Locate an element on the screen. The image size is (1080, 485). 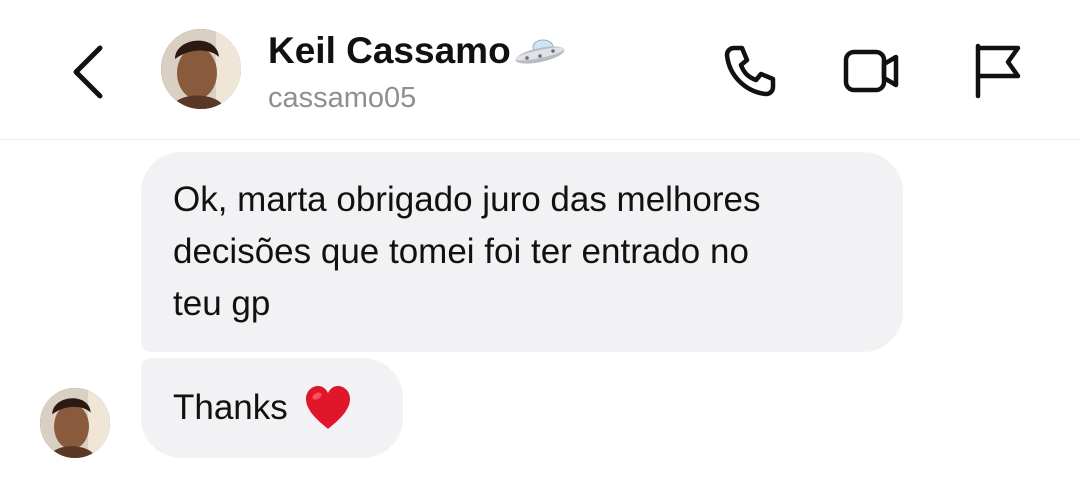
message-line: Ok, marta obrigado juro das melhores is located at coordinates (467, 199).